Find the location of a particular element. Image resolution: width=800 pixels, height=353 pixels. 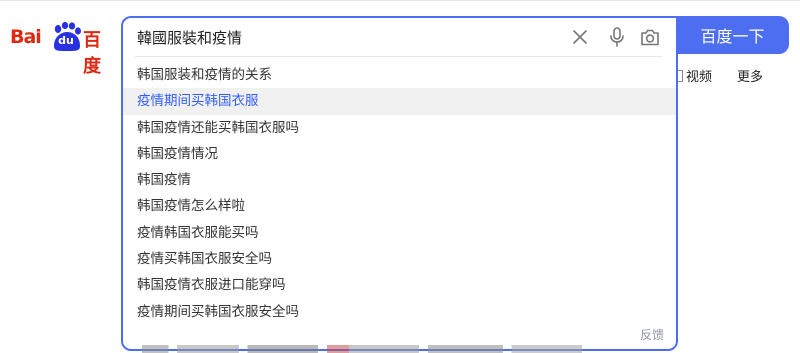

close-icon is located at coordinates (580, 37).